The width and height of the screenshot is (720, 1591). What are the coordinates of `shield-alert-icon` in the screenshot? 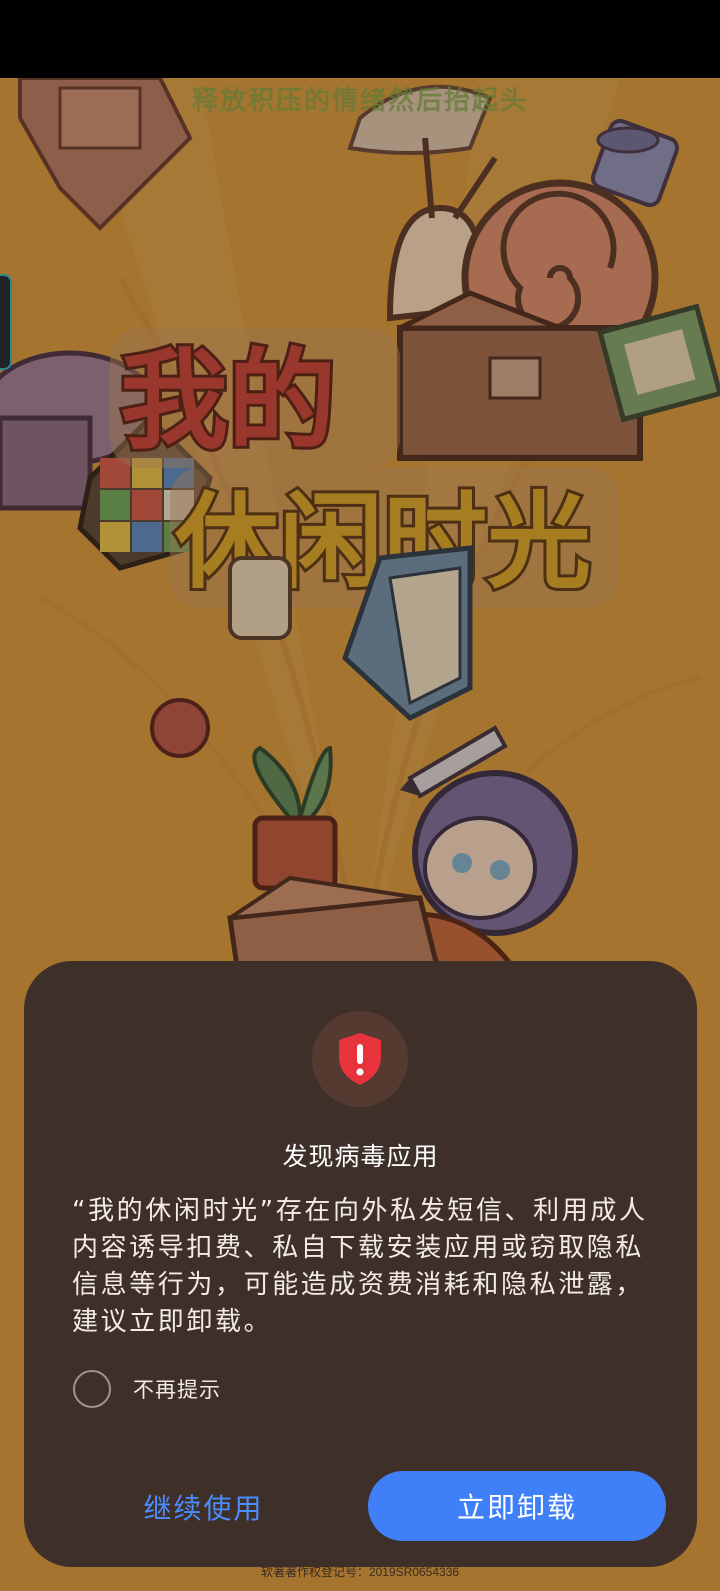 It's located at (360, 1059).